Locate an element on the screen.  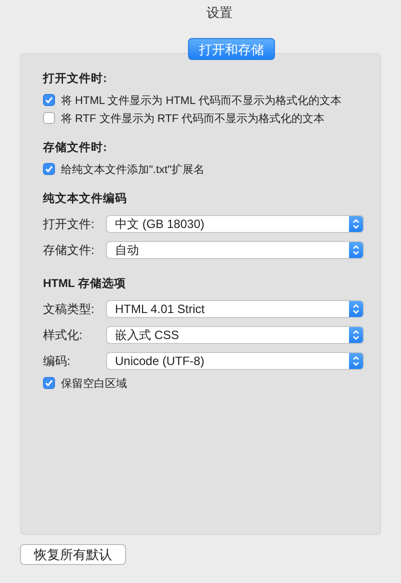
popup-menu: 中文 (GB 18030) is located at coordinates (235, 224).